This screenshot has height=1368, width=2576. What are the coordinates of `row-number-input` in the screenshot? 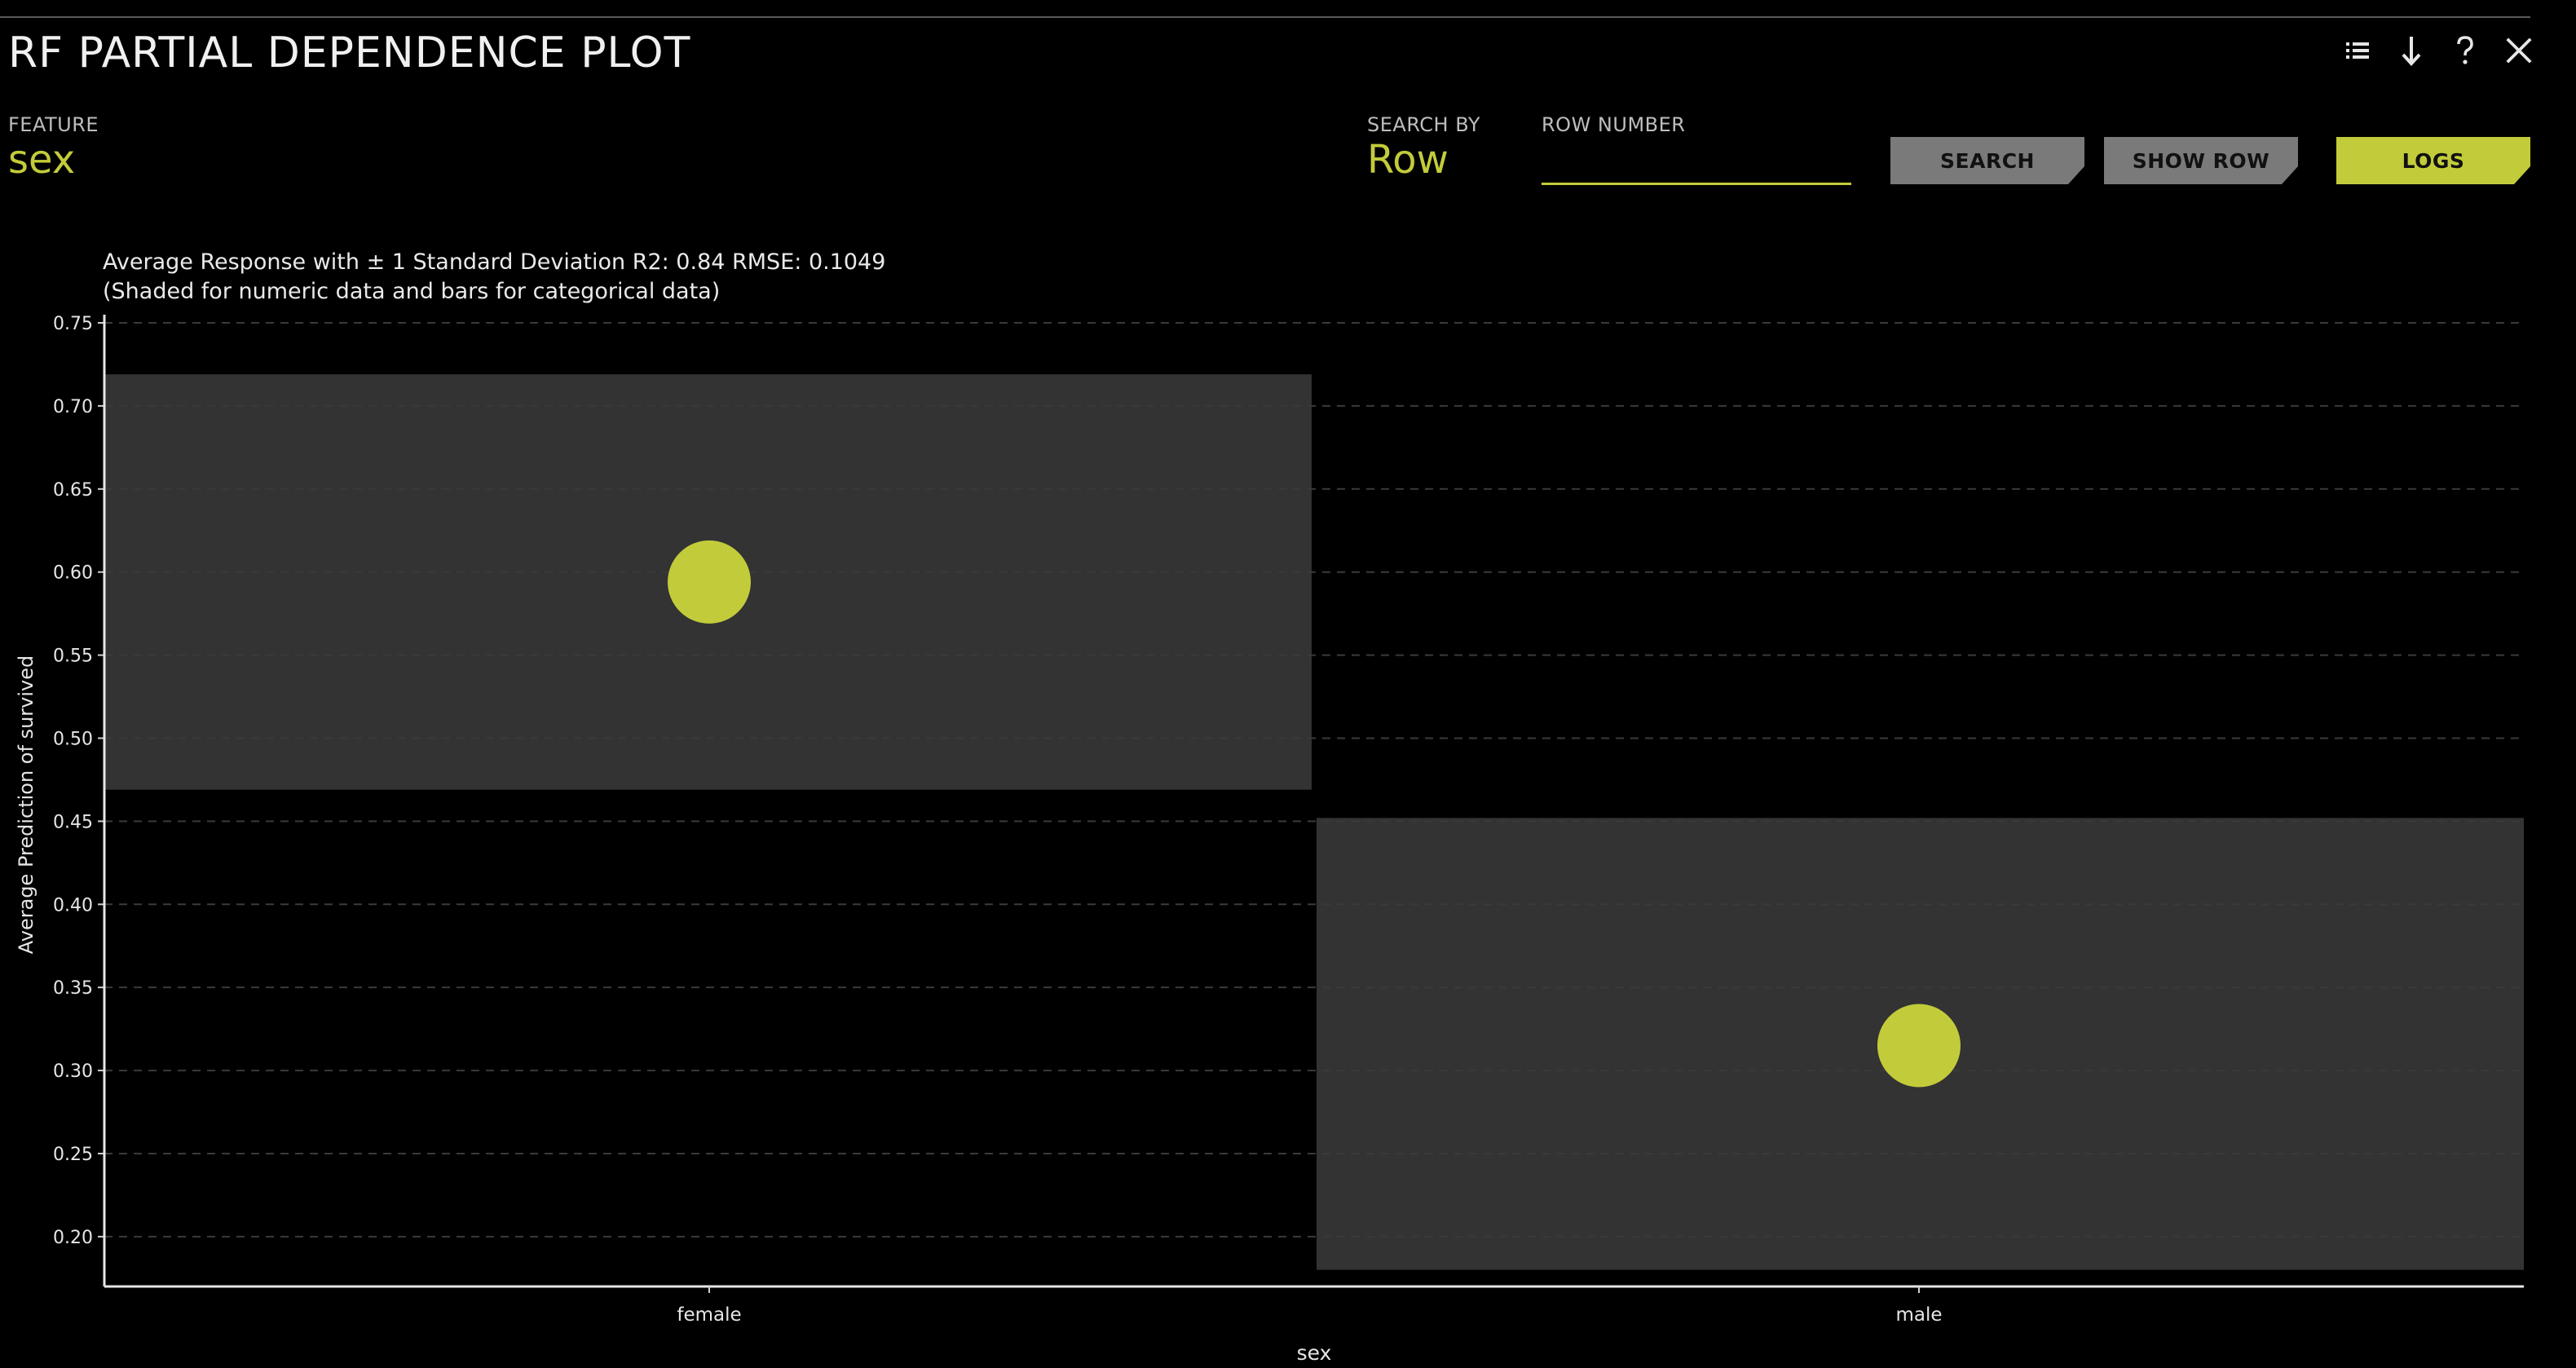 It's located at (1696, 165).